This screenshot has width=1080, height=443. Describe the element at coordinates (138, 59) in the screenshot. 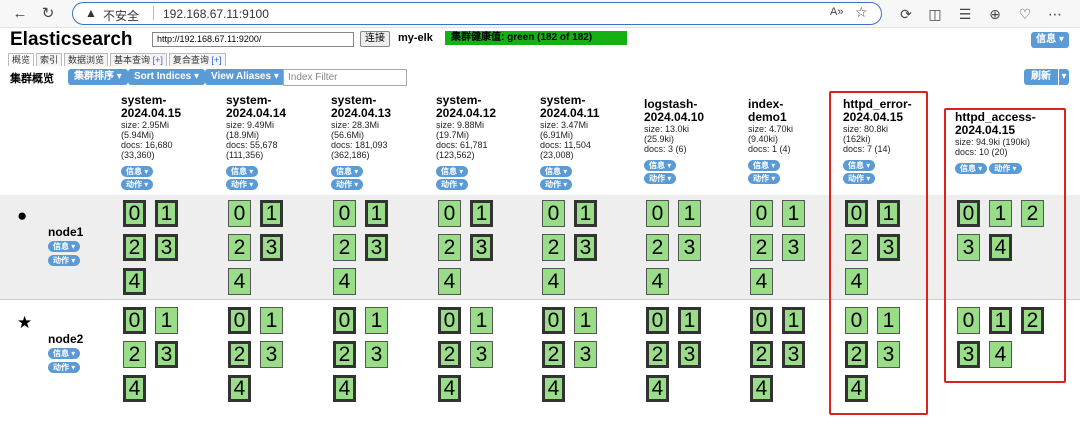

I see `tab-3: 基本查询 [+]` at that location.